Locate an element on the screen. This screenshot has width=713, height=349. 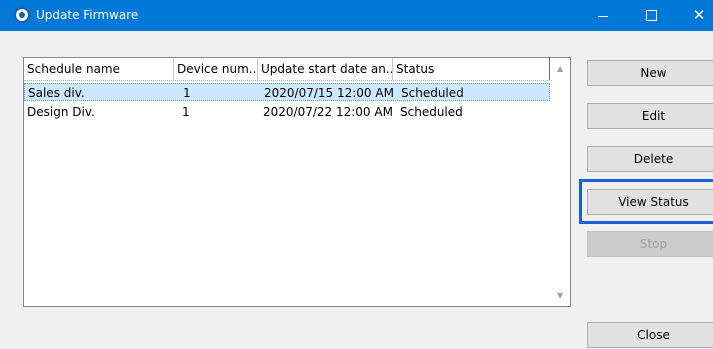
close-button: Close is located at coordinates (650, 335).